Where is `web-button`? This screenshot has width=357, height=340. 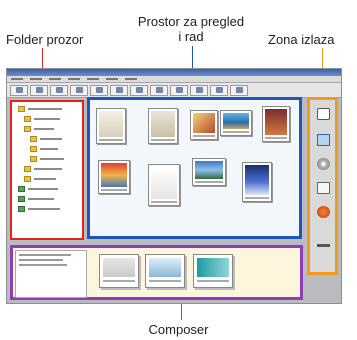 web-button is located at coordinates (199, 90).